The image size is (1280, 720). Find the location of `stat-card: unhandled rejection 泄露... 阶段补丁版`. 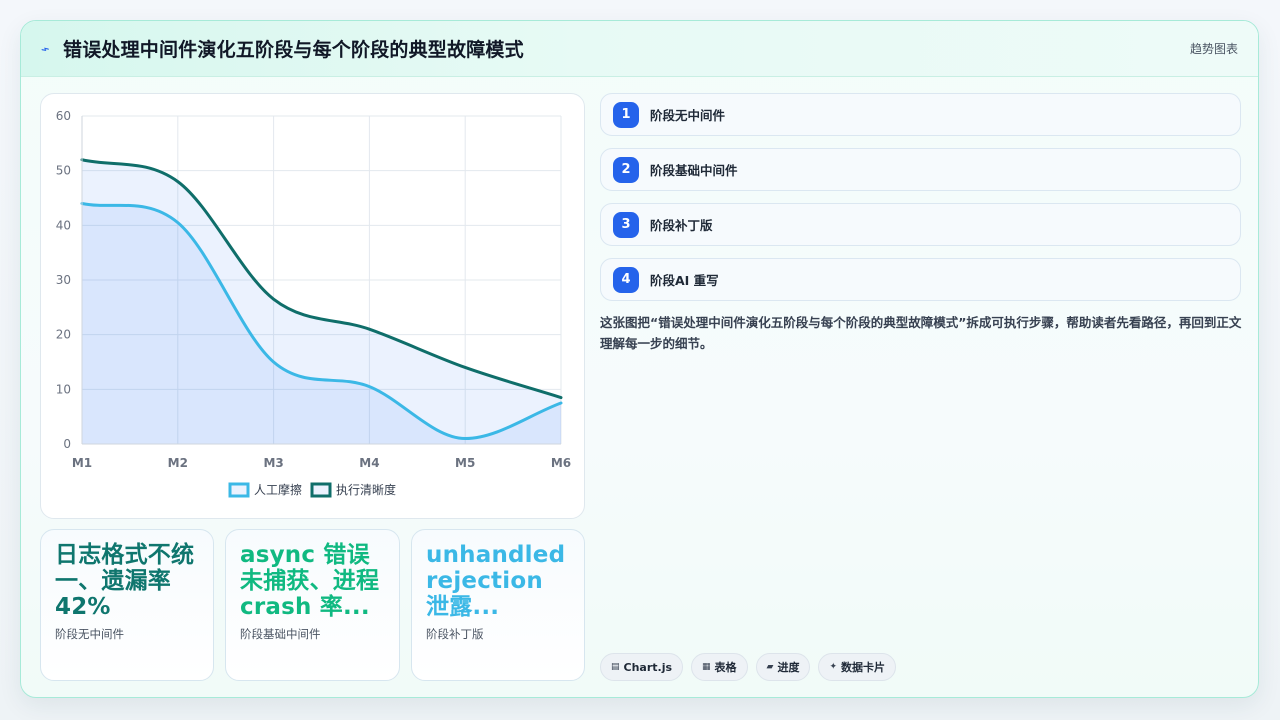

stat-card: unhandled rejection 泄露... 阶段补丁版 is located at coordinates (498, 605).